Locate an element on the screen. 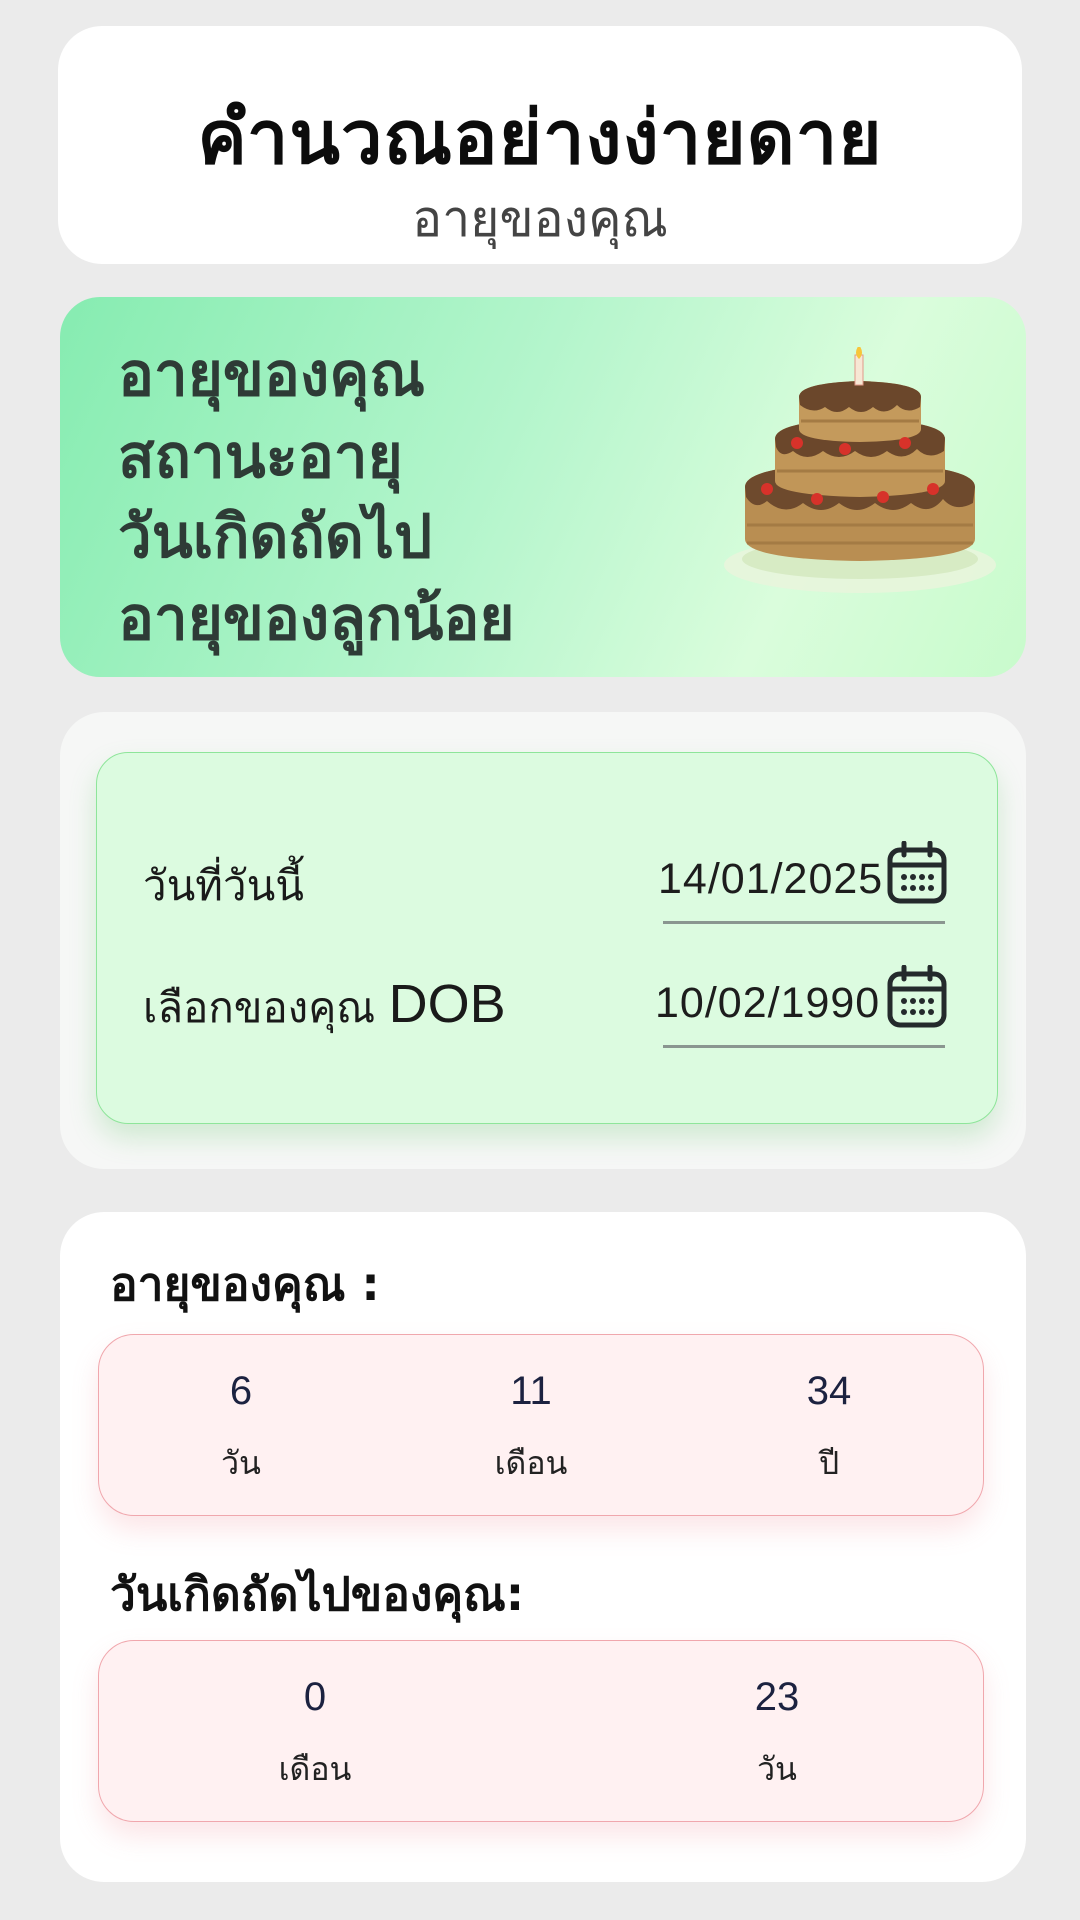 The image size is (1080, 1920). age-years-unit: ปี is located at coordinates (829, 1463).